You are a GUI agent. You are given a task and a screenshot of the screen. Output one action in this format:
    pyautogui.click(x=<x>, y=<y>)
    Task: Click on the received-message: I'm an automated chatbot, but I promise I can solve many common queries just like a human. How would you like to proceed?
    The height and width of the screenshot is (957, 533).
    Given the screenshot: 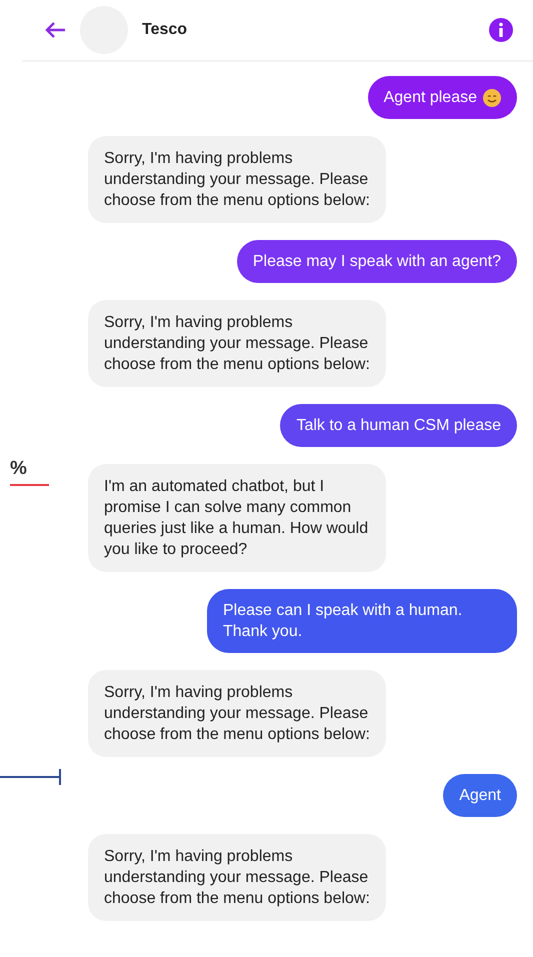 What is the action you would take?
    pyautogui.click(x=237, y=518)
    